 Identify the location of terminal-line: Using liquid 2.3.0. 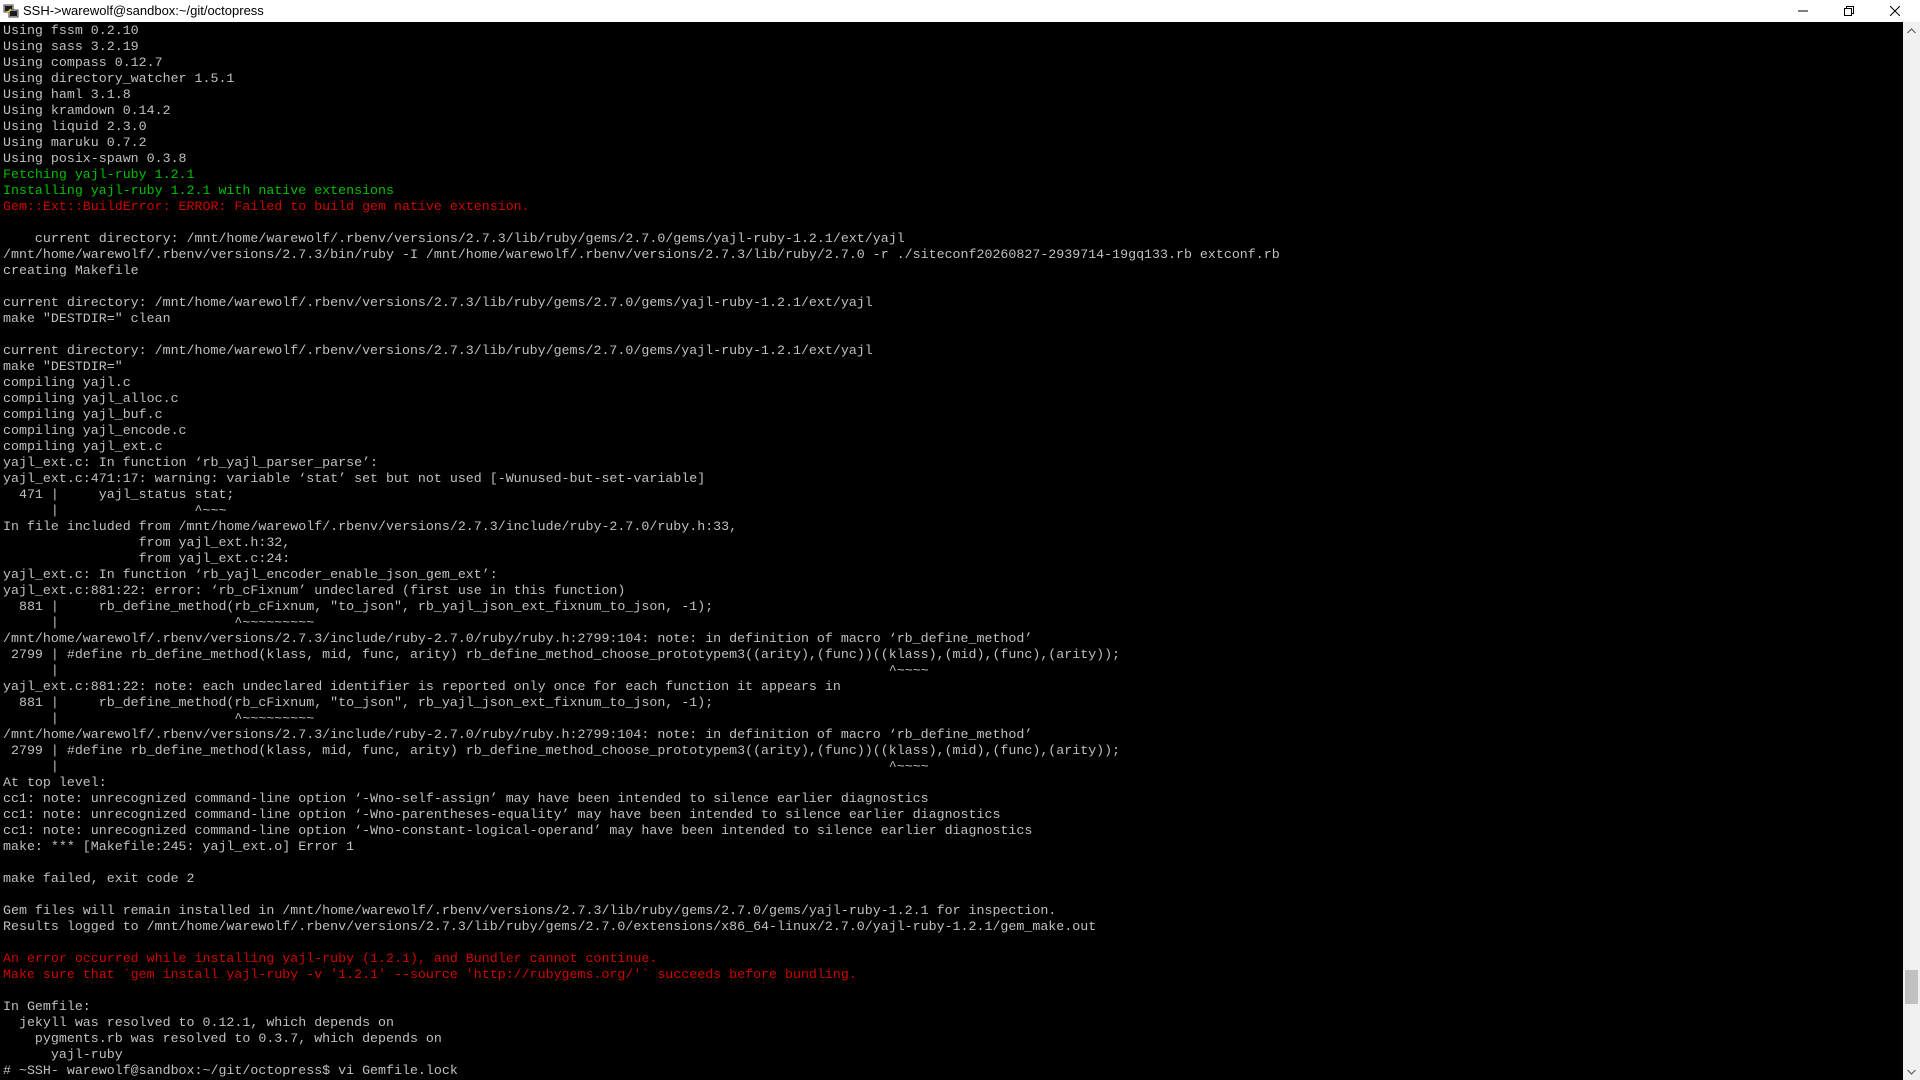
(75, 126).